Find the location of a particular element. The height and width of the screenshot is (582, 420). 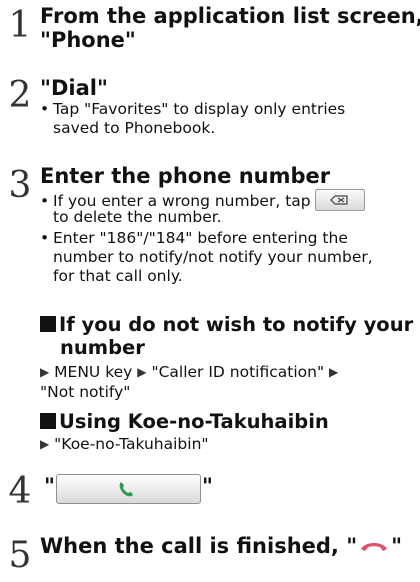

step-2-bullet: • Tap "Favorites" to display only entries is located at coordinates (193, 109).